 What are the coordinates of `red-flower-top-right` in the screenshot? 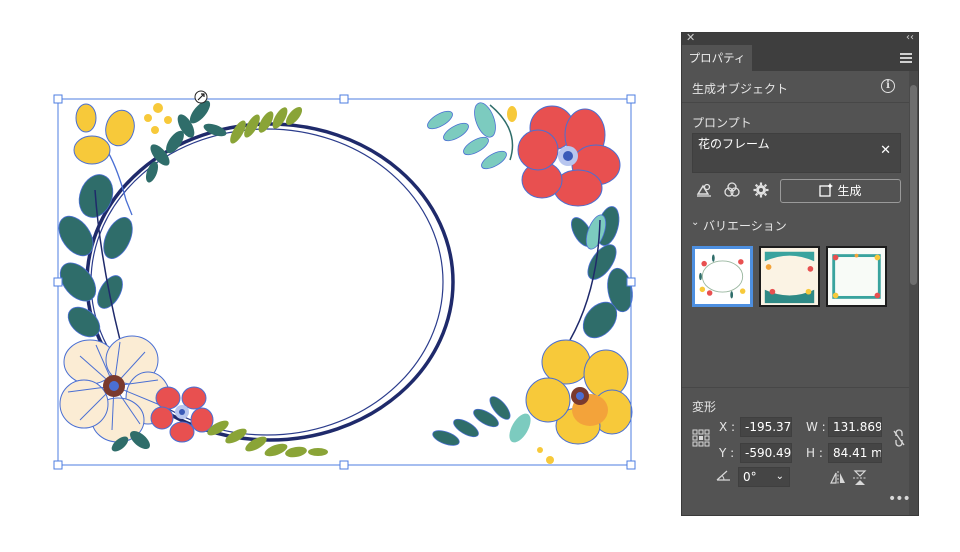 It's located at (524, 154).